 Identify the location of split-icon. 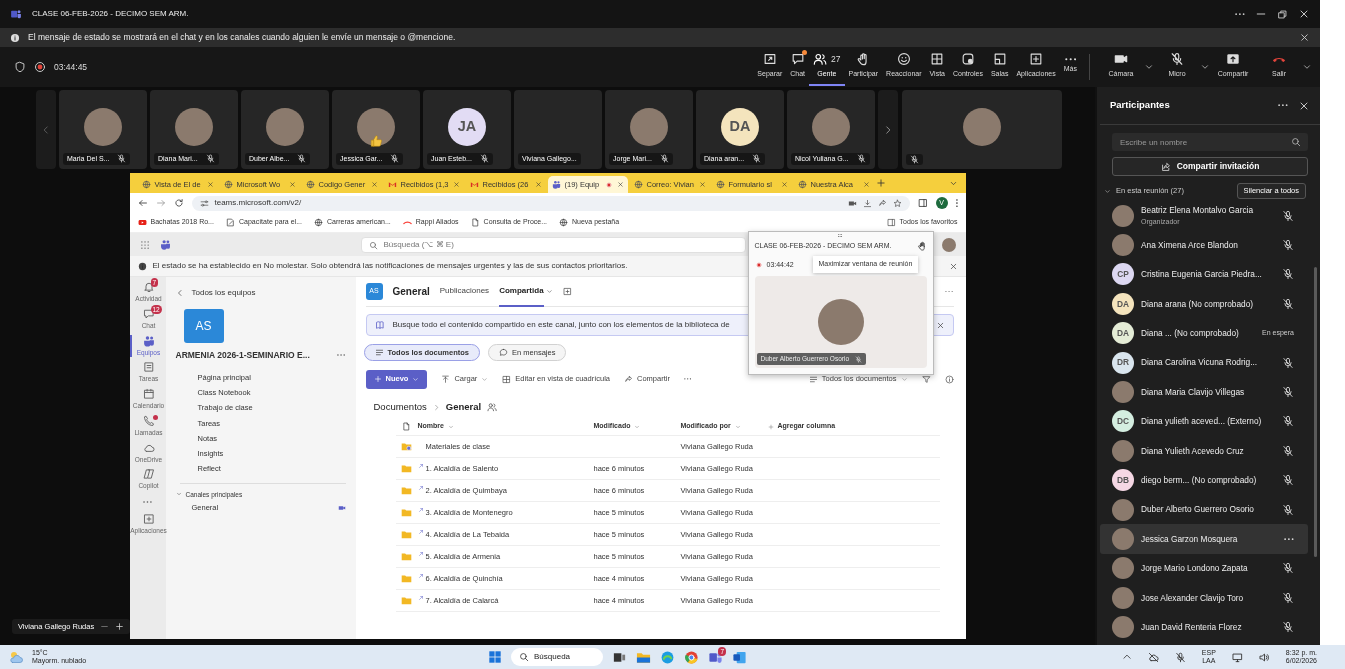
(769, 59).